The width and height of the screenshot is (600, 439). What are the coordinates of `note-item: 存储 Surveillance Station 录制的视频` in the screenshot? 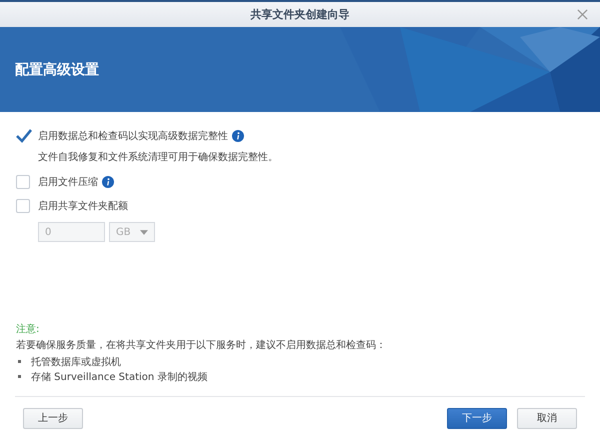 It's located at (119, 377).